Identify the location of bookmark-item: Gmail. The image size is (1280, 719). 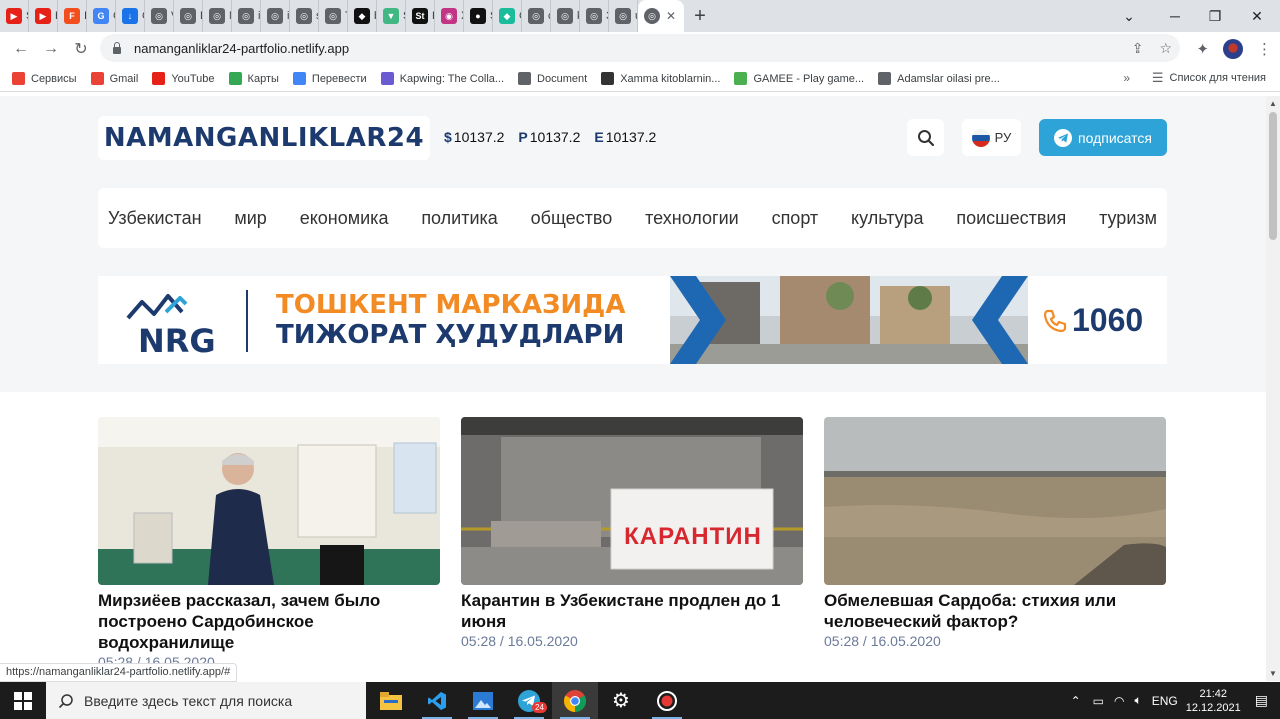
(114, 78).